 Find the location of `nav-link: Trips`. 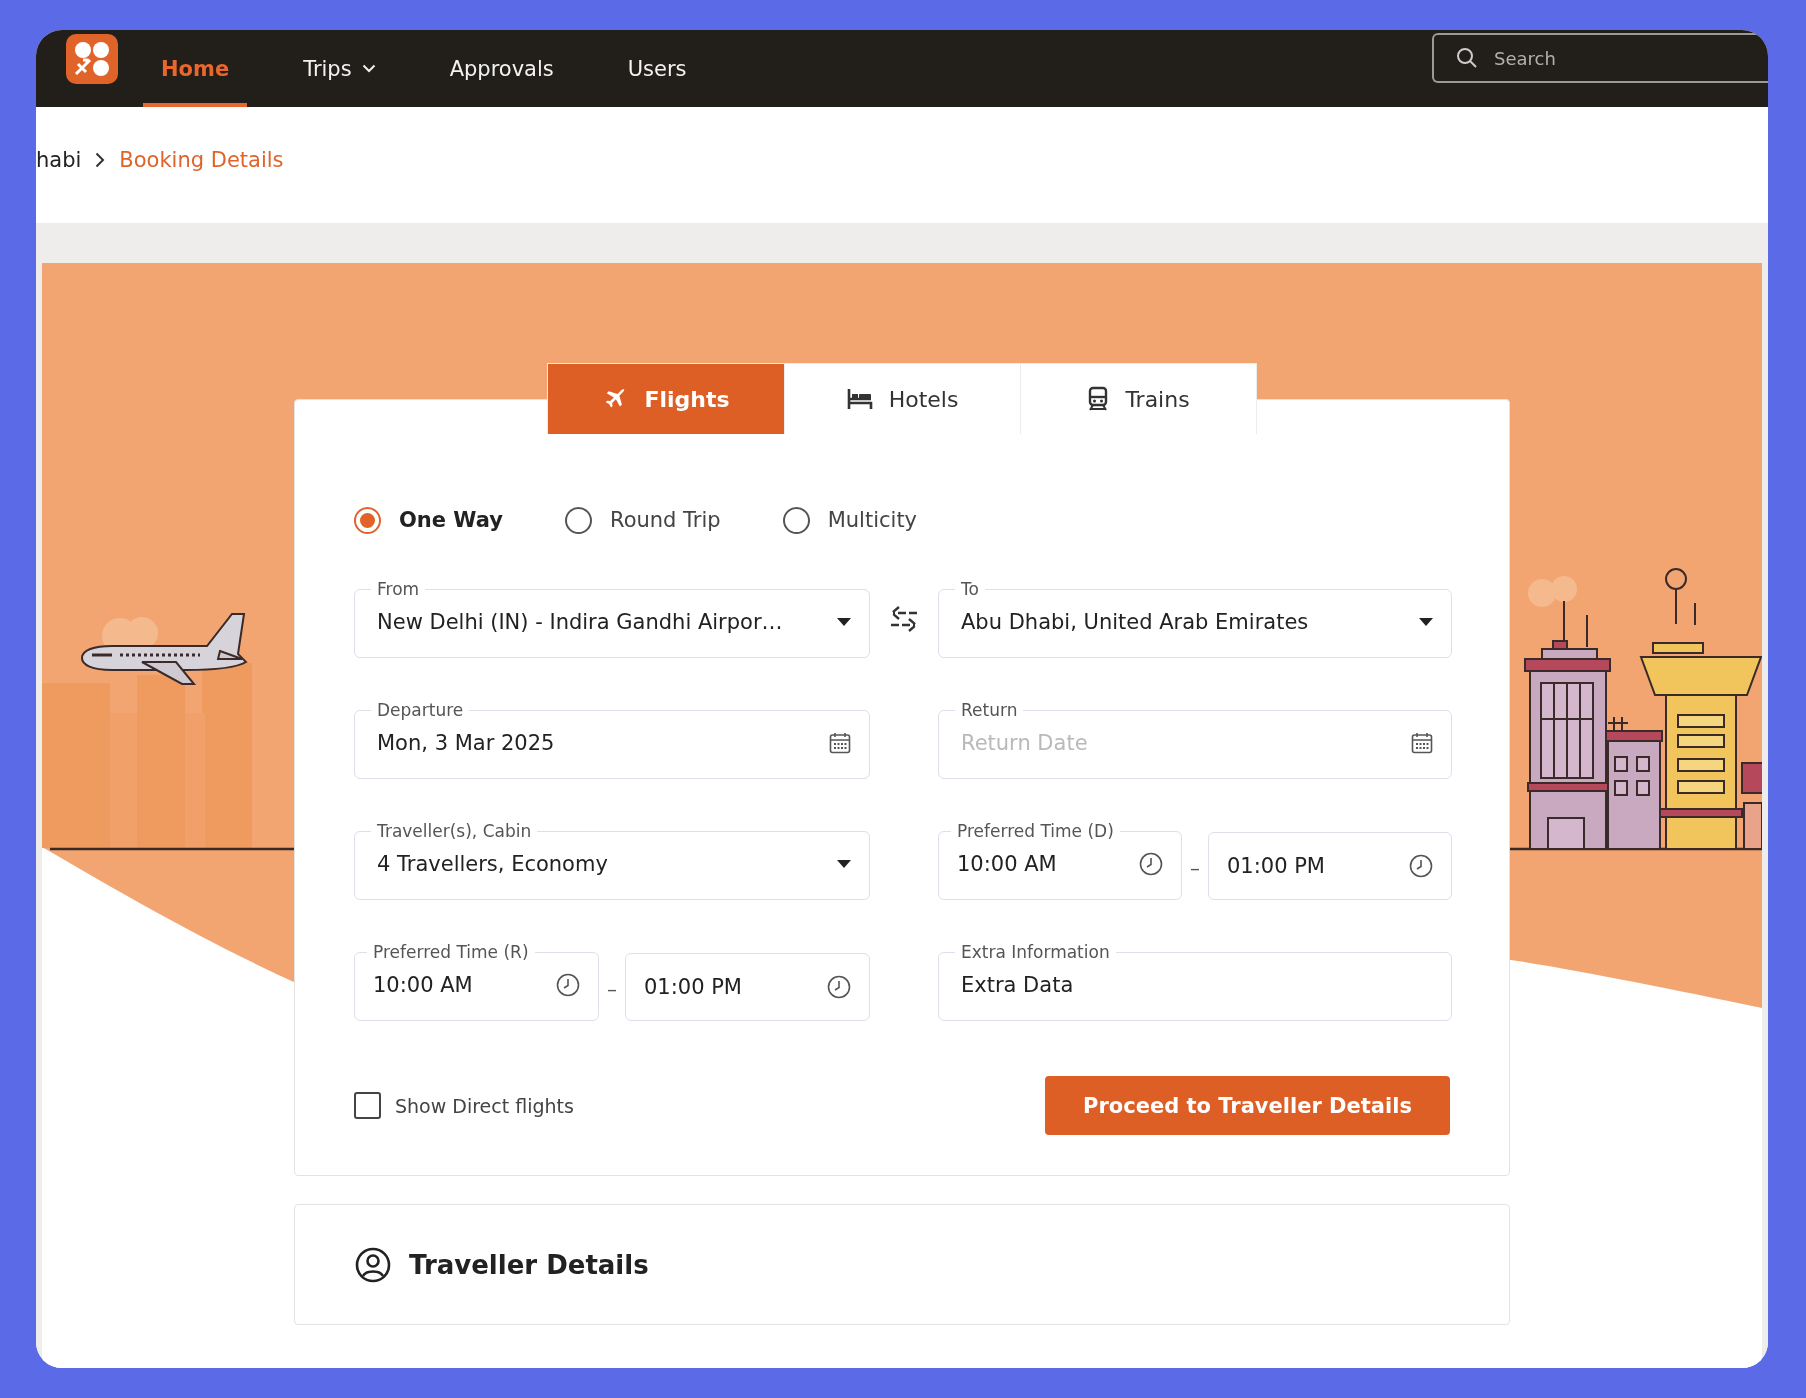

nav-link: Trips is located at coordinates (339, 68).